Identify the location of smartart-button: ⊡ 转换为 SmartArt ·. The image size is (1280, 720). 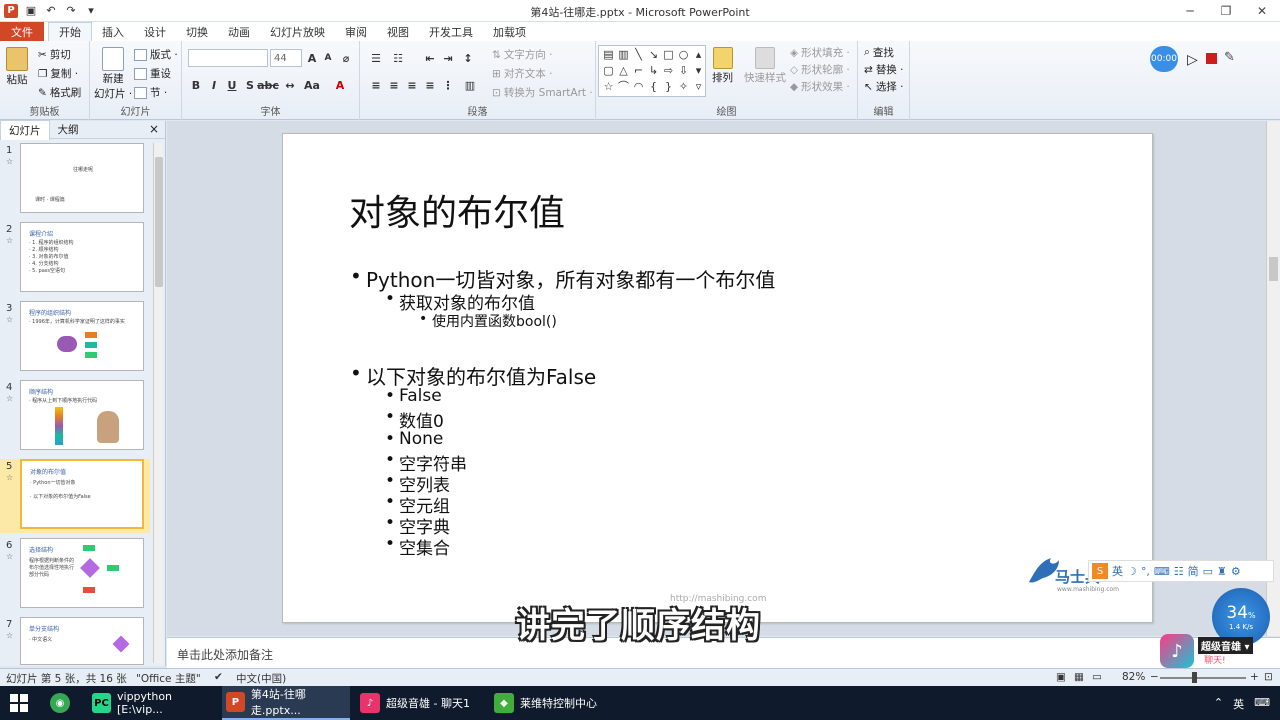
(542, 92).